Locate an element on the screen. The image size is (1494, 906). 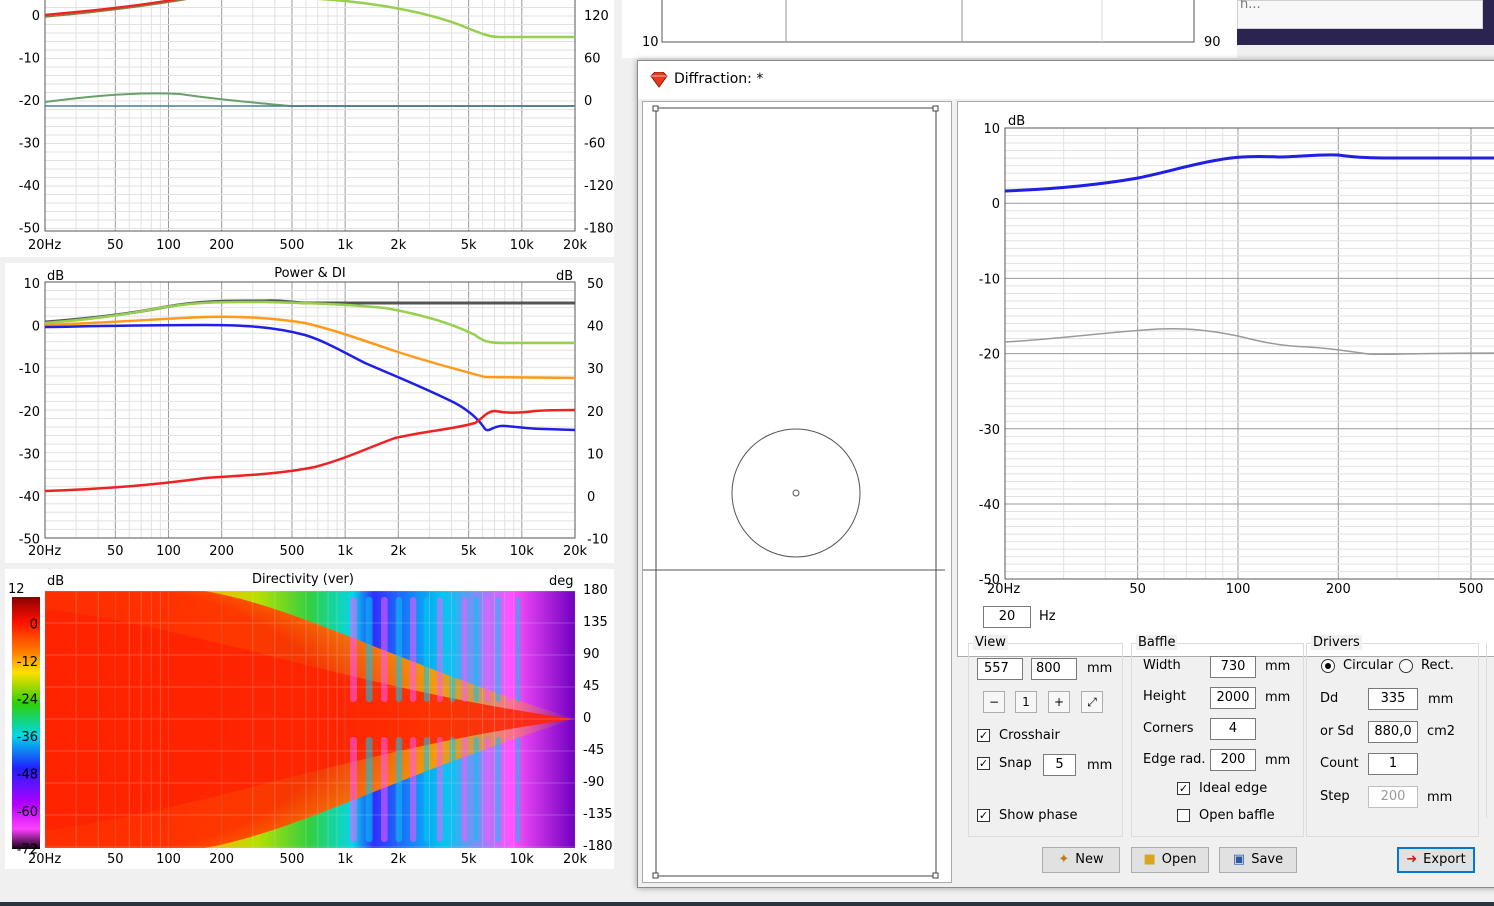
deg-tick-label: -180 is located at coordinates (598, 846).